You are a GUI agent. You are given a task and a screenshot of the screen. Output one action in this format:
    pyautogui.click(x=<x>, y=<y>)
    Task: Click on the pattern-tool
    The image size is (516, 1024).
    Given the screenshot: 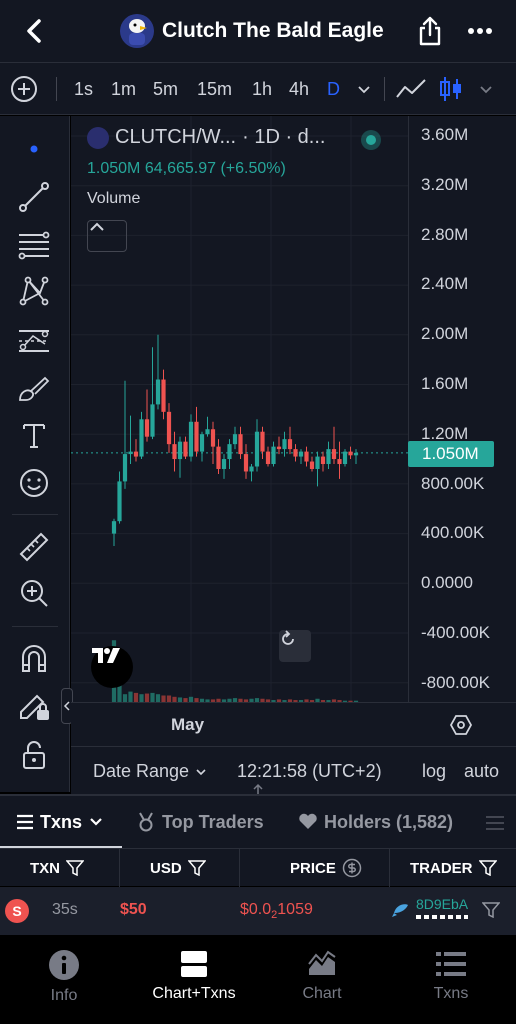 What is the action you would take?
    pyautogui.click(x=34, y=291)
    